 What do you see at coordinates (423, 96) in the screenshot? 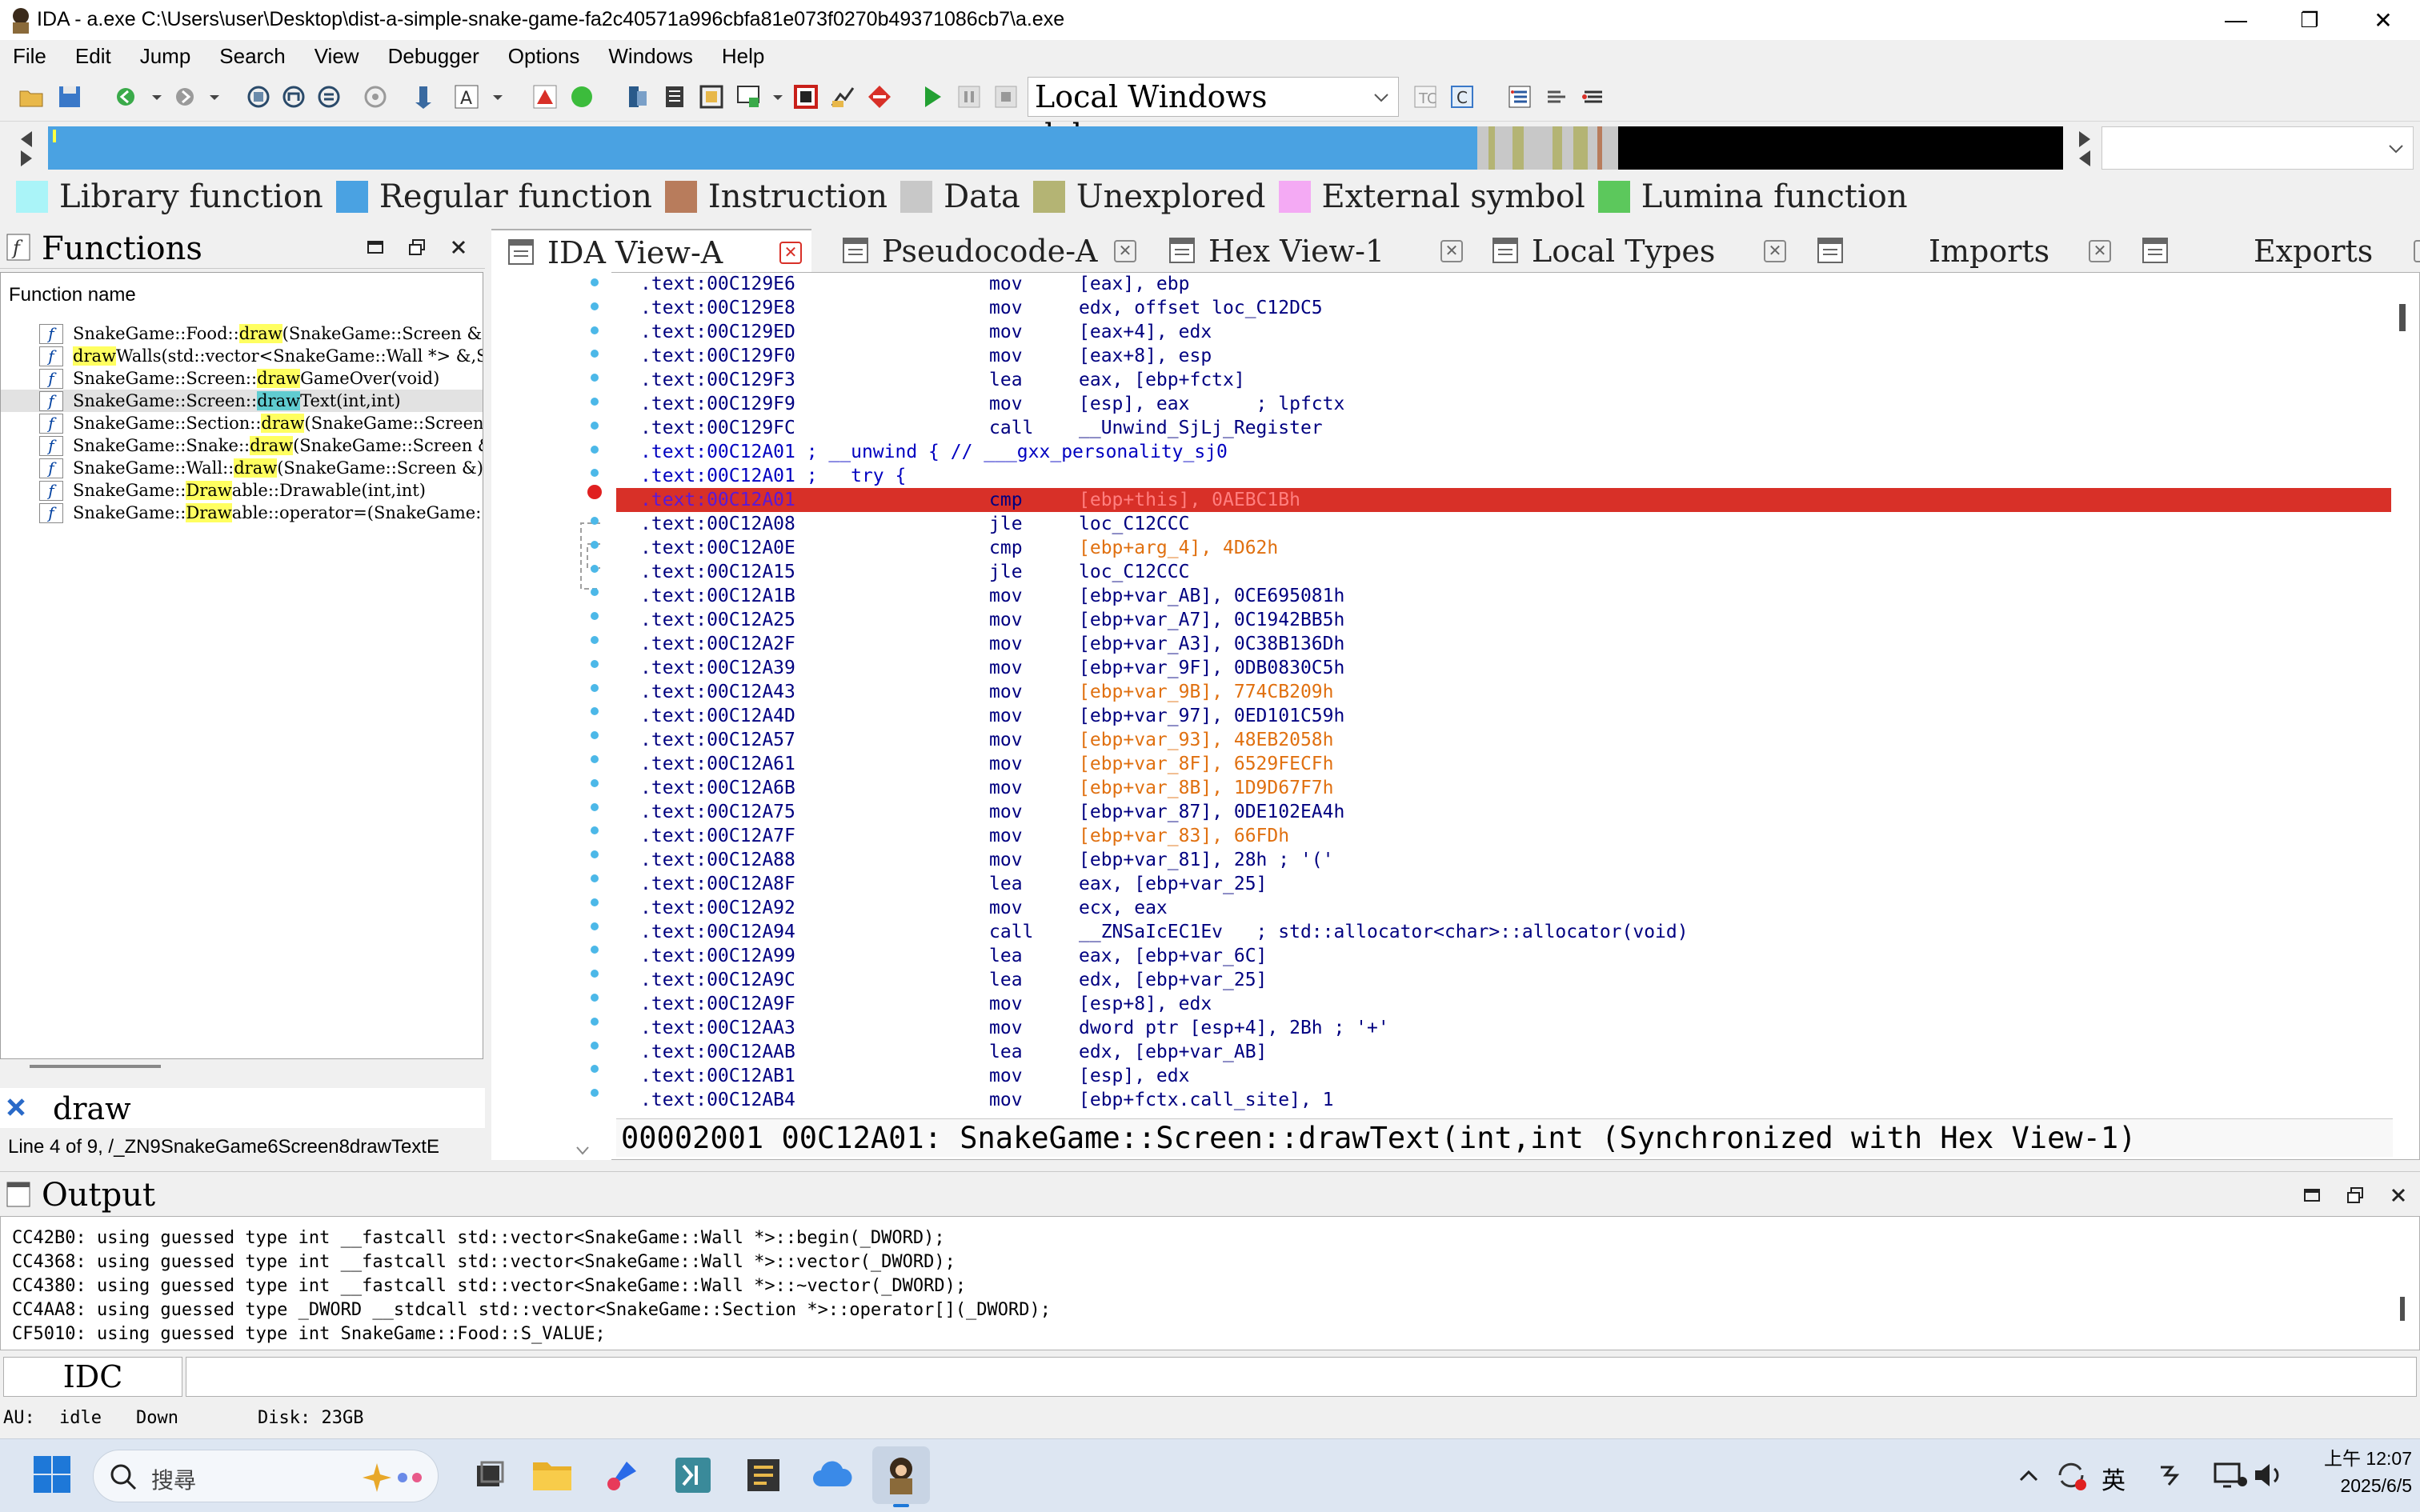
I see `jump-icon` at bounding box center [423, 96].